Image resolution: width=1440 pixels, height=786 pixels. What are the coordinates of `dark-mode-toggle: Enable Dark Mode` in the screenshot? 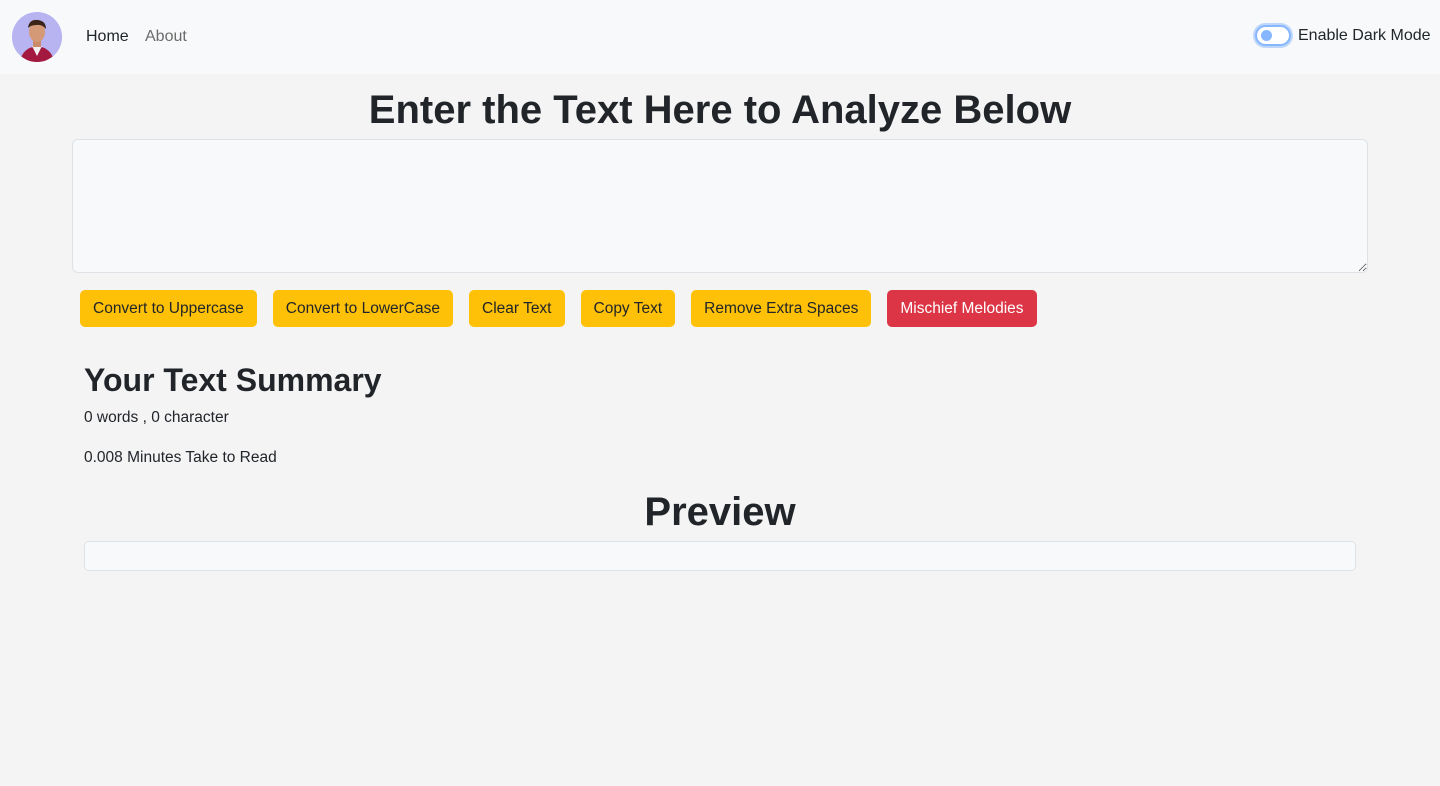 It's located at (1343, 35).